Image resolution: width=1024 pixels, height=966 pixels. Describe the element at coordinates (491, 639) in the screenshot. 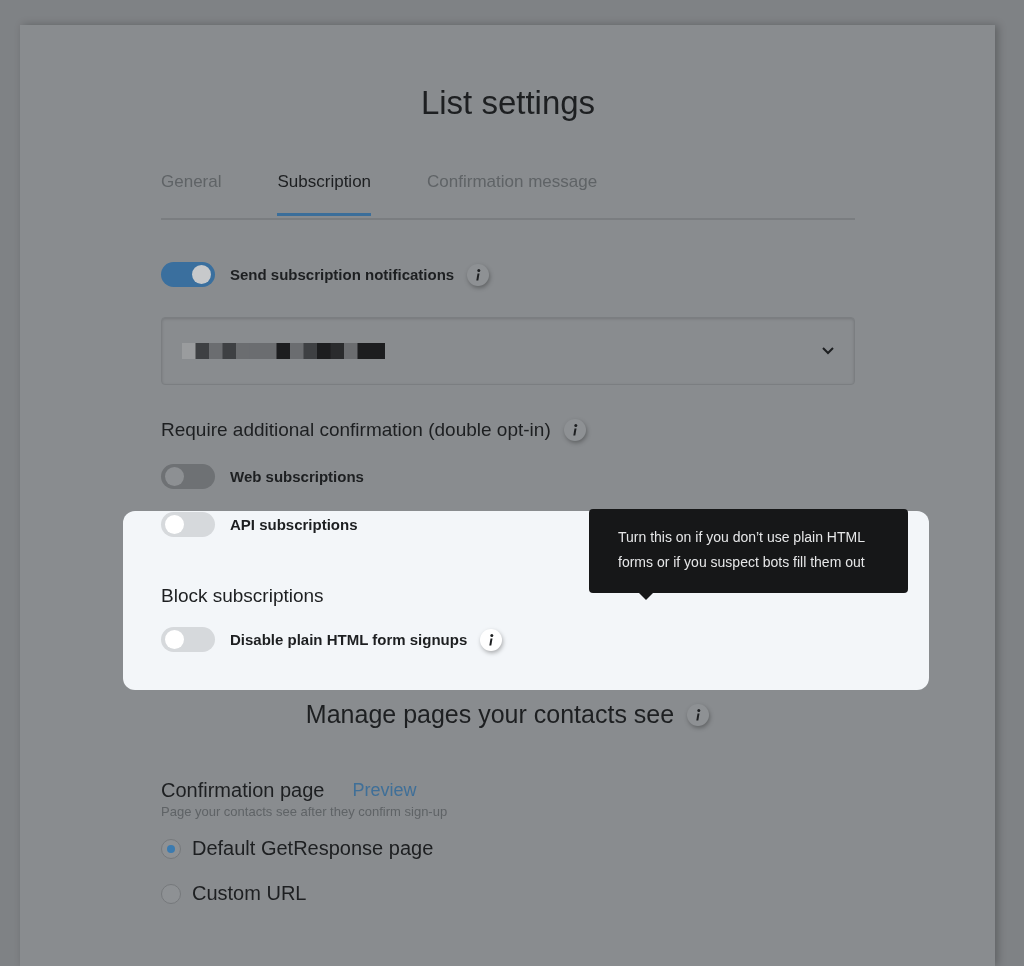

I see `info-icon` at that location.